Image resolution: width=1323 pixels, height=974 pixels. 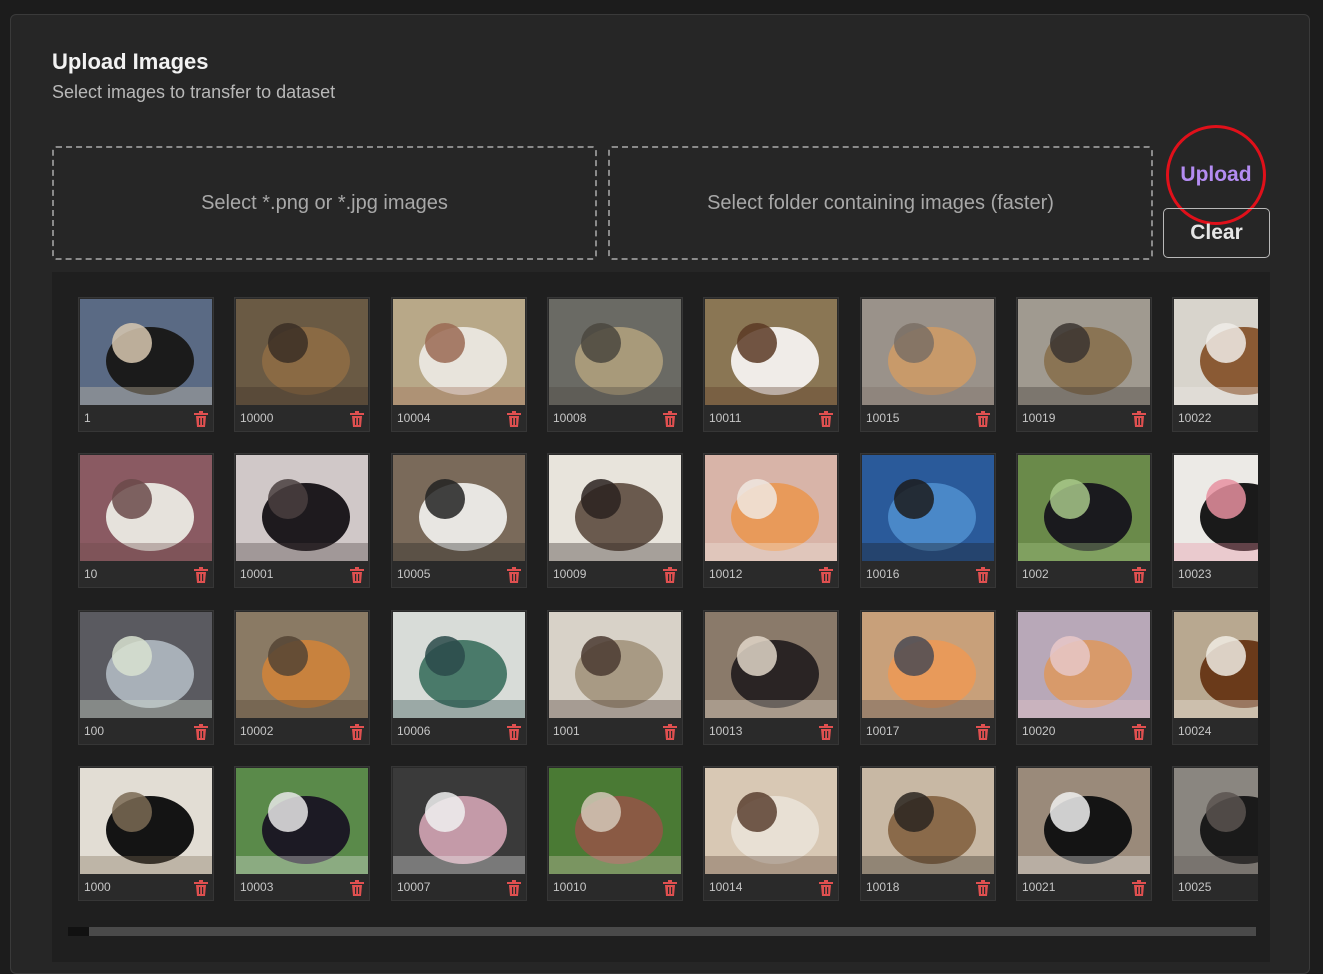 What do you see at coordinates (459, 364) in the screenshot?
I see `image-card: 10004` at bounding box center [459, 364].